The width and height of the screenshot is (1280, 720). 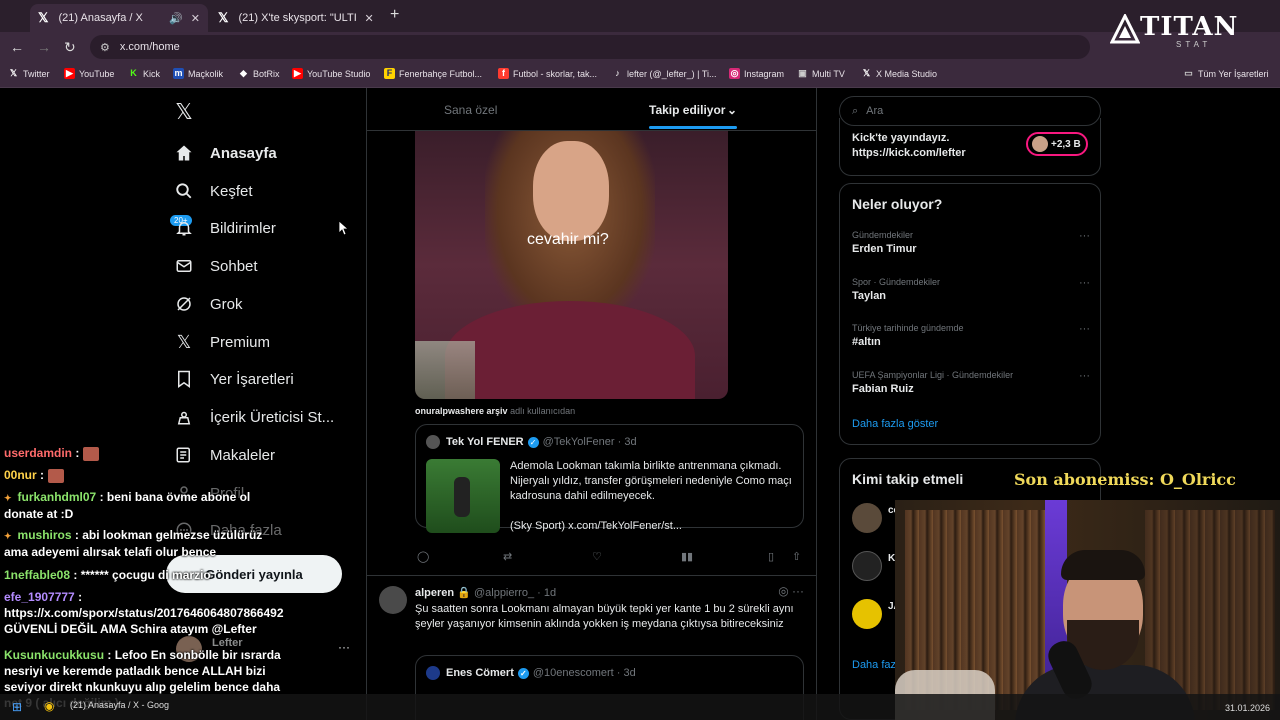 I want to click on bookmark-label: Kick, so click(x=152, y=73).